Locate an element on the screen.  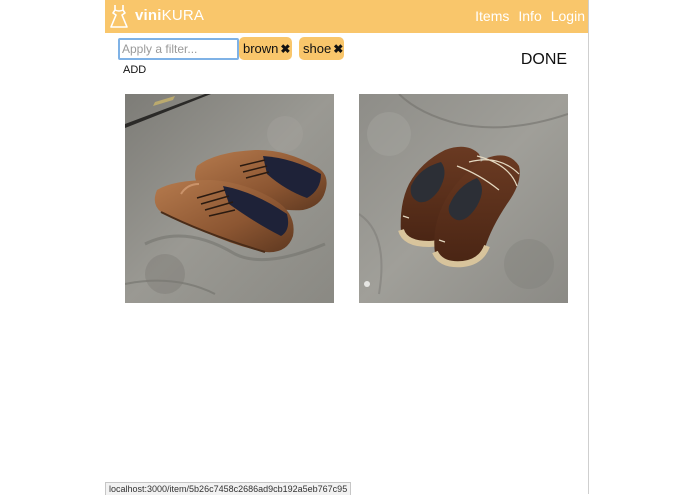
navbar: viniKURA Items Info Login is located at coordinates (346, 16).